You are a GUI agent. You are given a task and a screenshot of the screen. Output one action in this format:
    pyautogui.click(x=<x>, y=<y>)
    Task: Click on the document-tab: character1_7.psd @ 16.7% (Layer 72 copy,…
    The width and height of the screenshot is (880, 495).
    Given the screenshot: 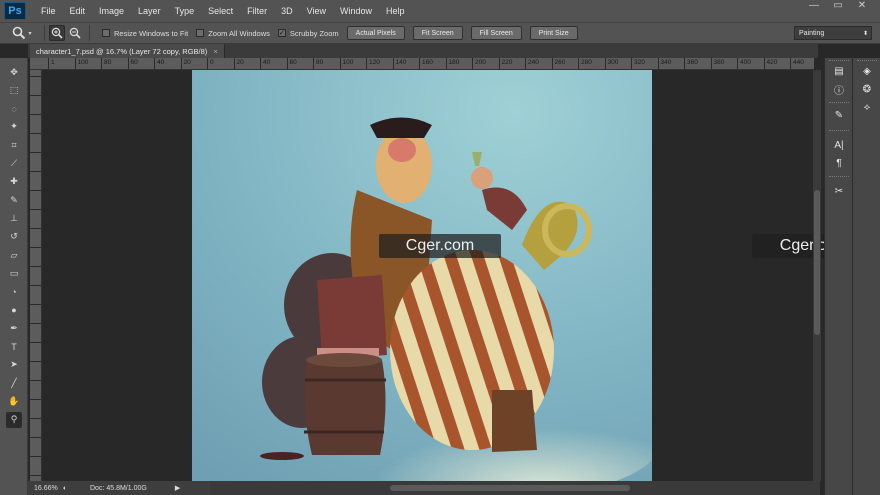 What is the action you would take?
    pyautogui.click(x=127, y=51)
    